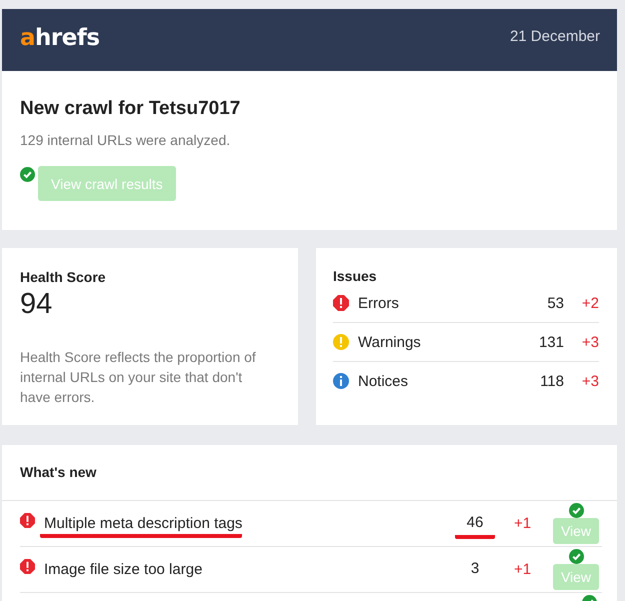 The image size is (625, 601). I want to click on date-label: 21 December, so click(555, 36).